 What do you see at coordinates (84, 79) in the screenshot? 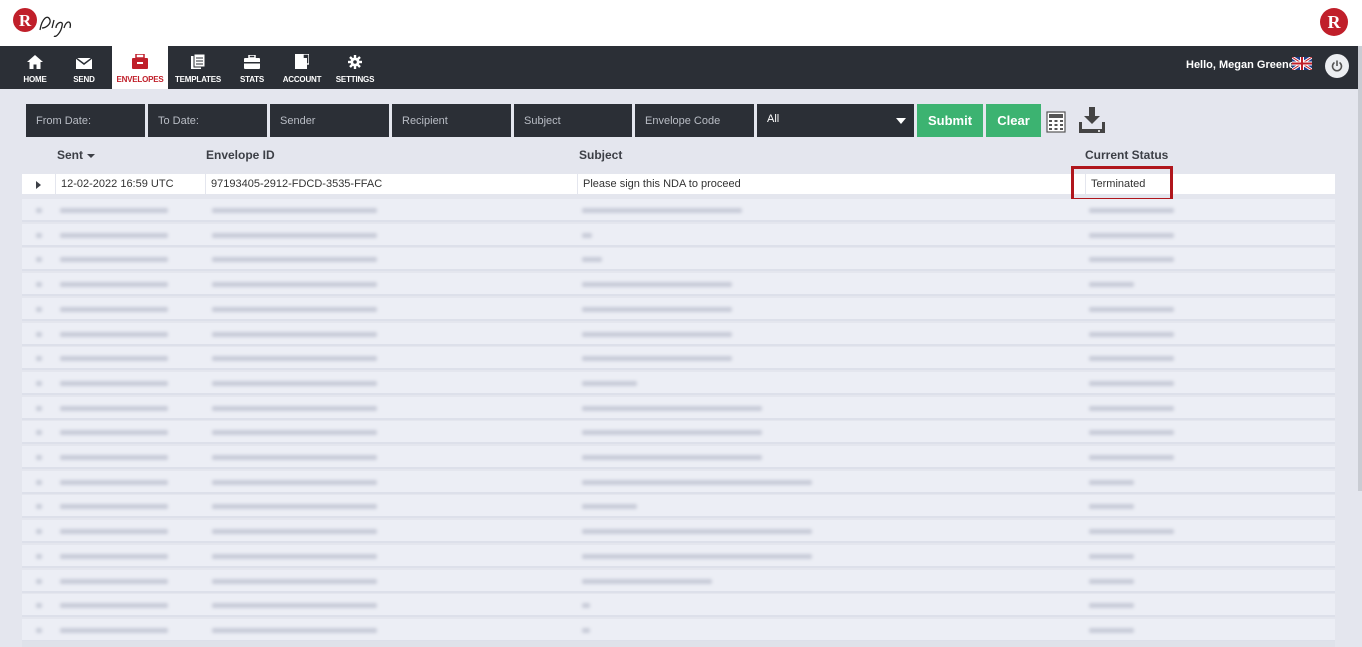
I see `nav-send-label: SEND` at bounding box center [84, 79].